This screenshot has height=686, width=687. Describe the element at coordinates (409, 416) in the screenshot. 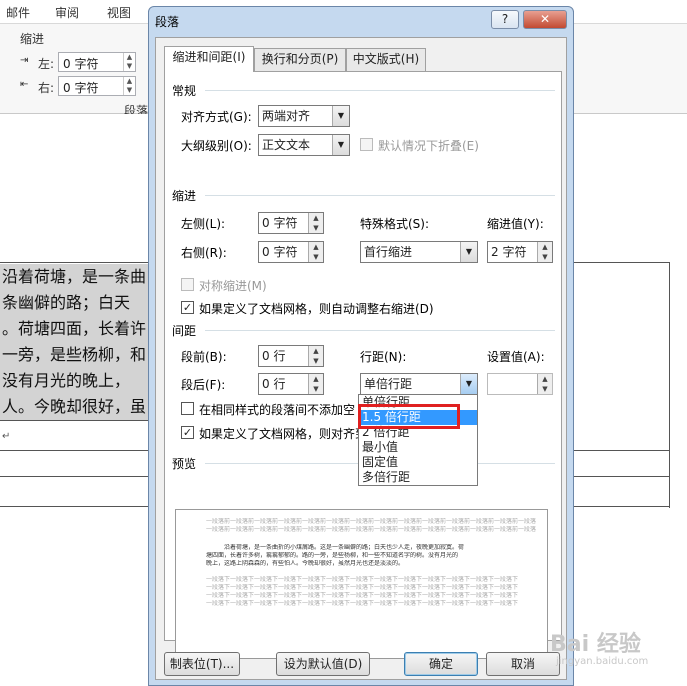

I see `highlight-box` at that location.